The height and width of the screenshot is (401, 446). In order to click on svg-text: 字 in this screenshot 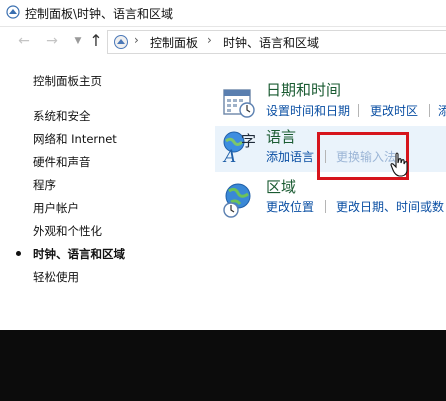, I will do `click(248, 141)`.